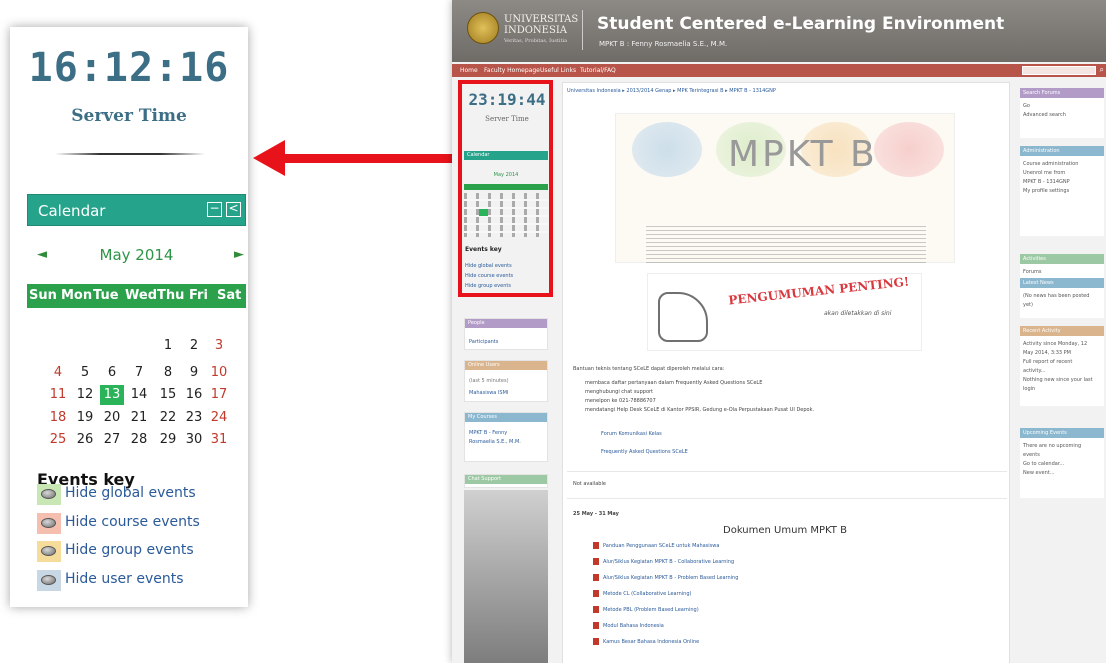  What do you see at coordinates (1062, 331) in the screenshot?
I see `block-title: Recent Activity` at bounding box center [1062, 331].